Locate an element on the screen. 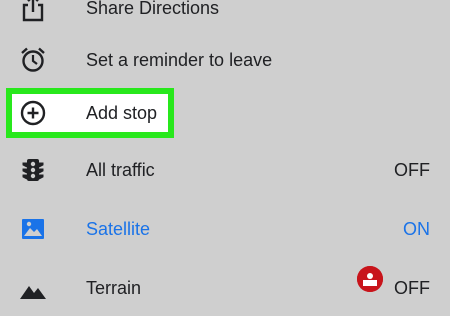 The image size is (450, 316). toggle-state: ON is located at coordinates (416, 229).